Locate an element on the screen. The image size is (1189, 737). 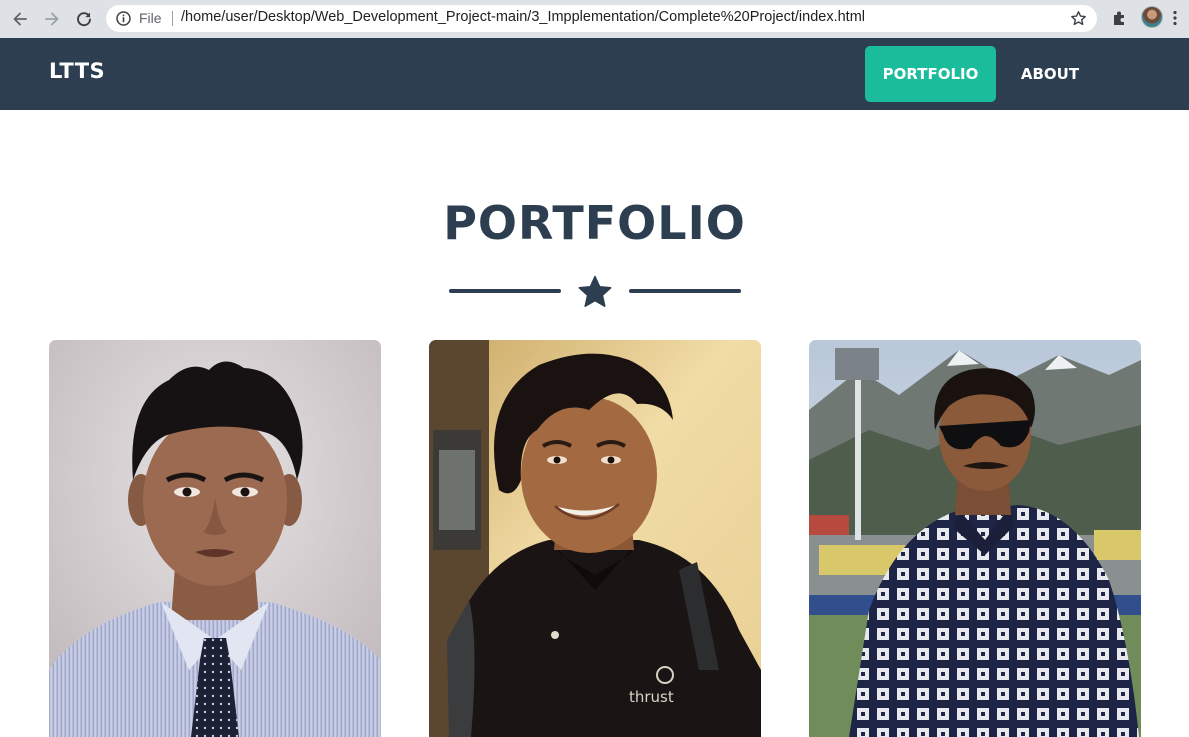
nav-link-portfolio: PORTFOLIO is located at coordinates (930, 74).